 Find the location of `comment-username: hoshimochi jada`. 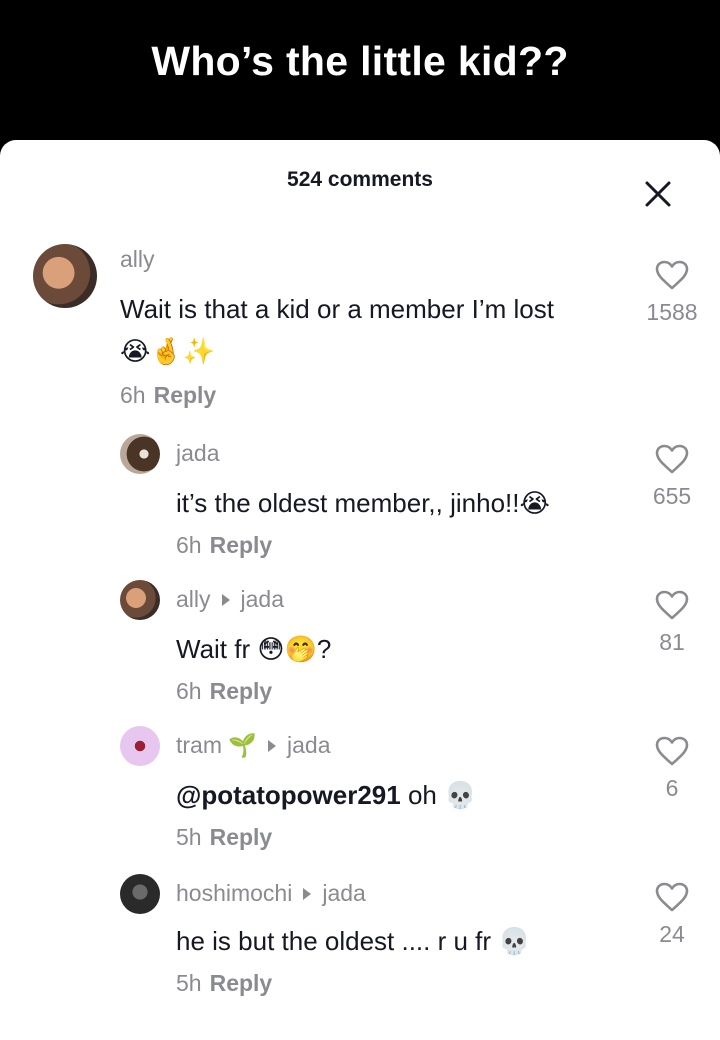

comment-username: hoshimochi jada is located at coordinates (271, 893).